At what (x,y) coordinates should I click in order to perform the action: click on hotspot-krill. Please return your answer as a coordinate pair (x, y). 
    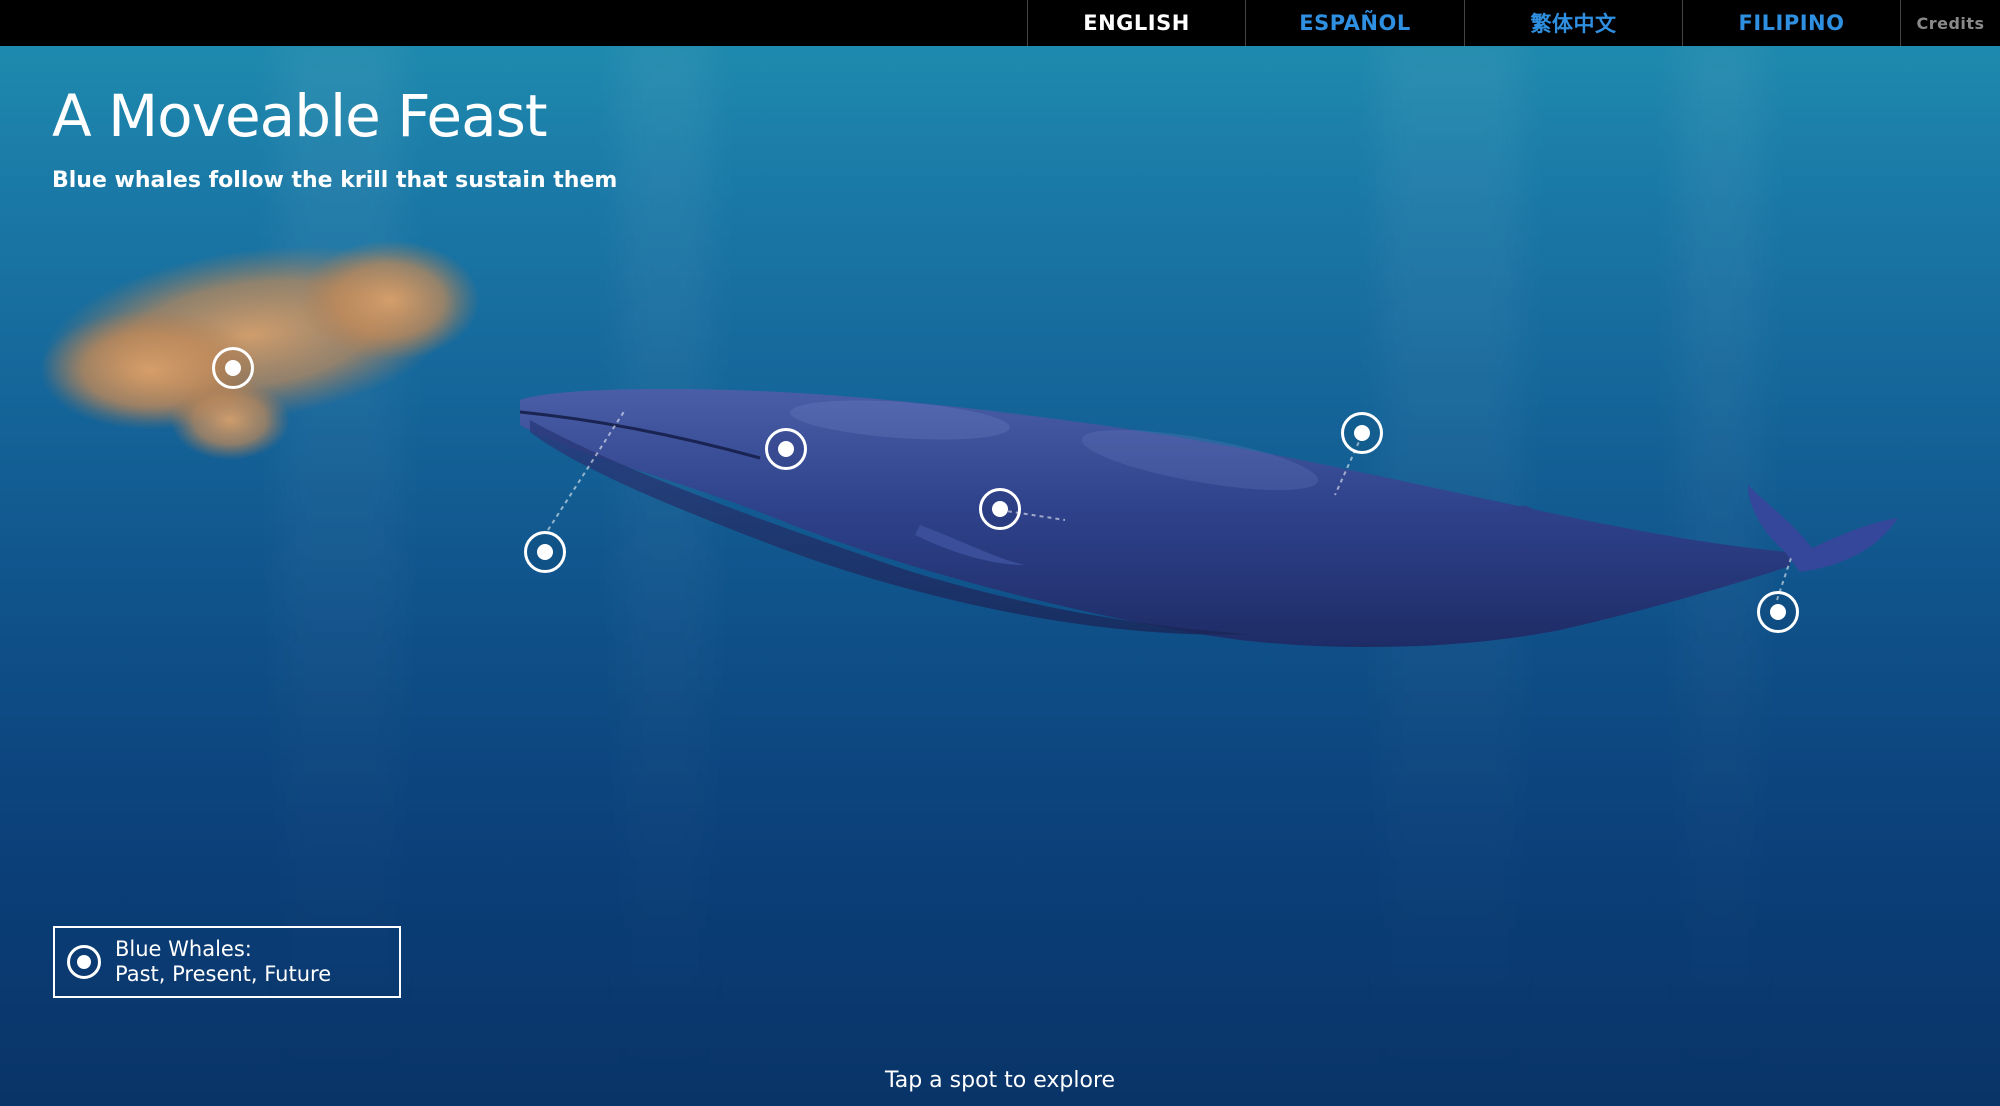
    Looking at the image, I should click on (233, 368).